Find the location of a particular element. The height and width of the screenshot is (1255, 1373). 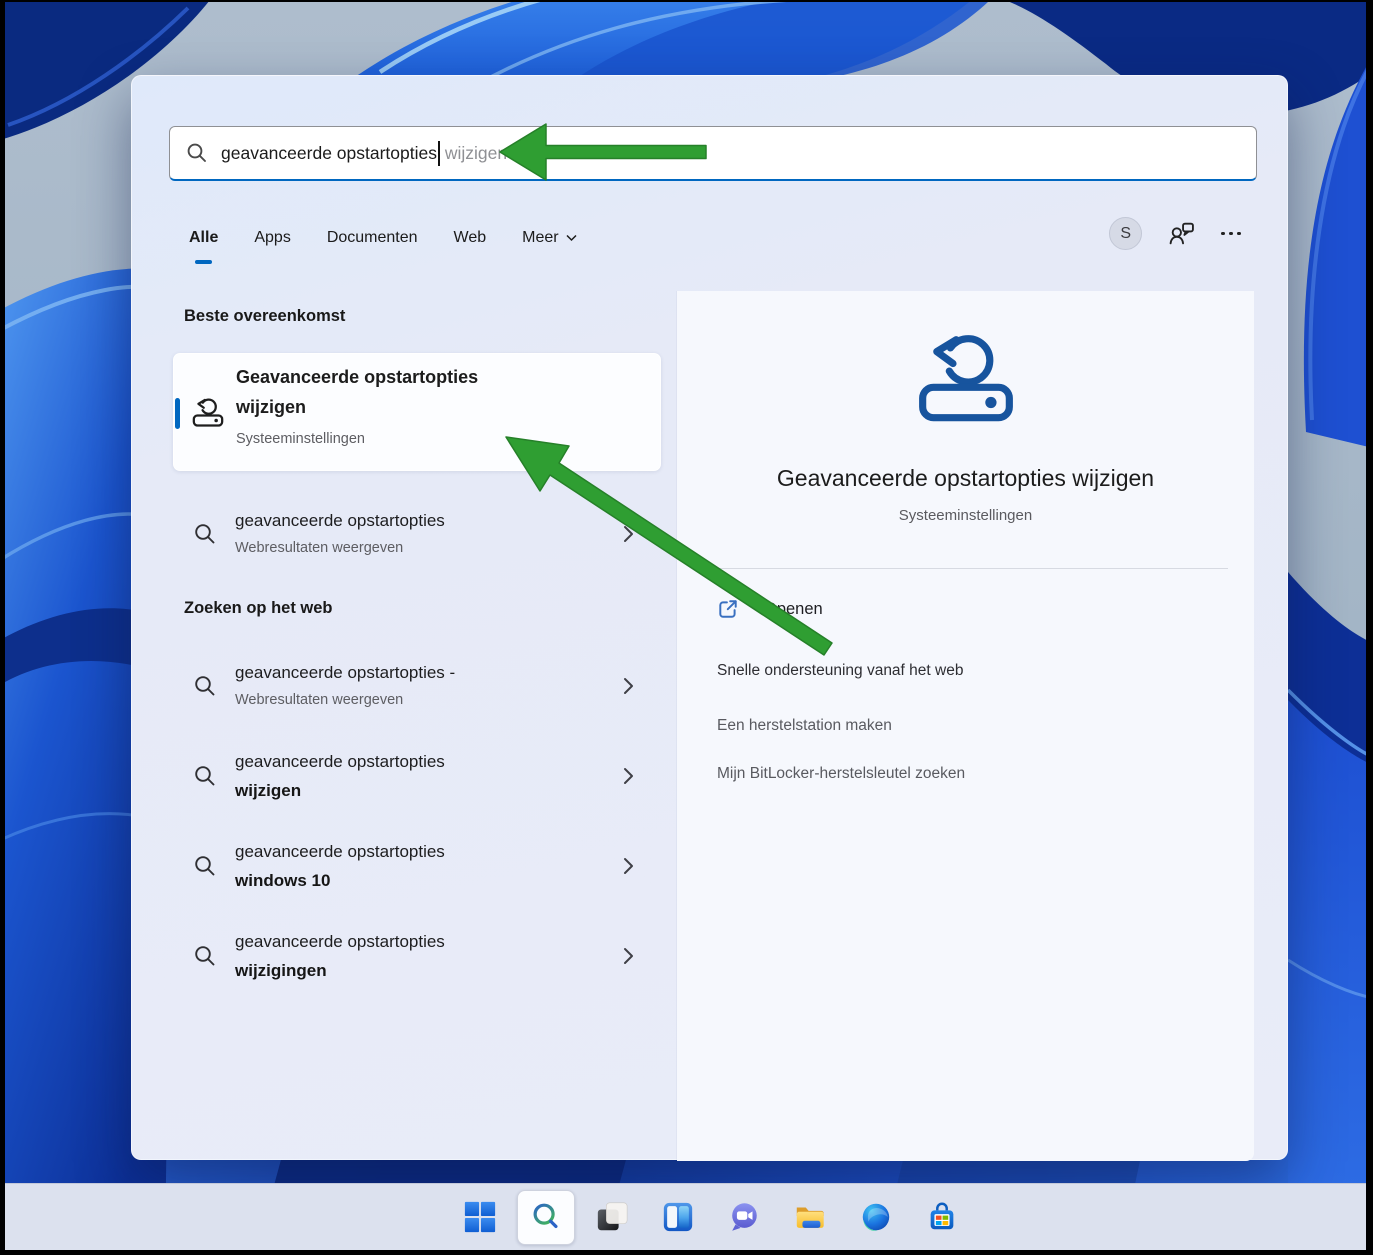

file-explorer-button is located at coordinates (810, 1217).